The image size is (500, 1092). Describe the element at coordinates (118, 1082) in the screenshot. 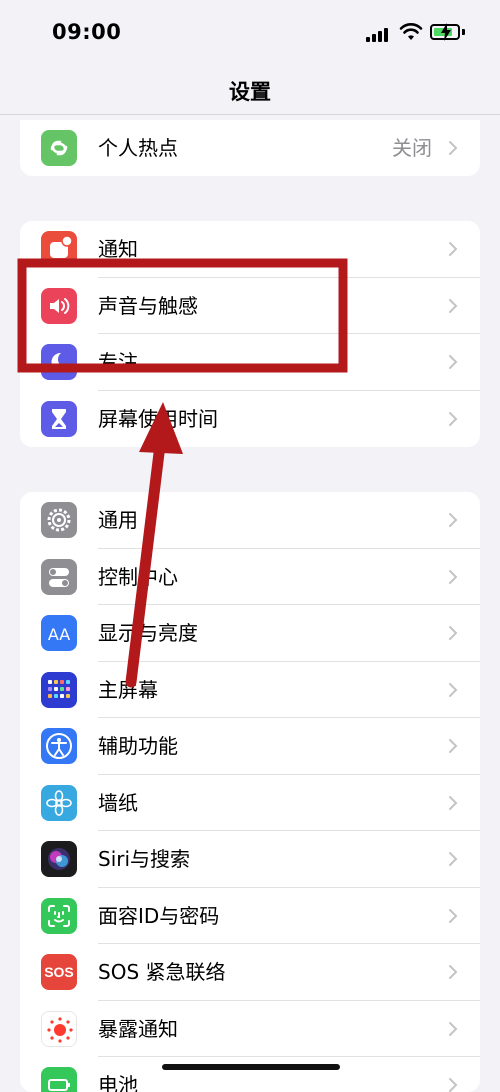

I see `settings-row-label: 电池` at that location.